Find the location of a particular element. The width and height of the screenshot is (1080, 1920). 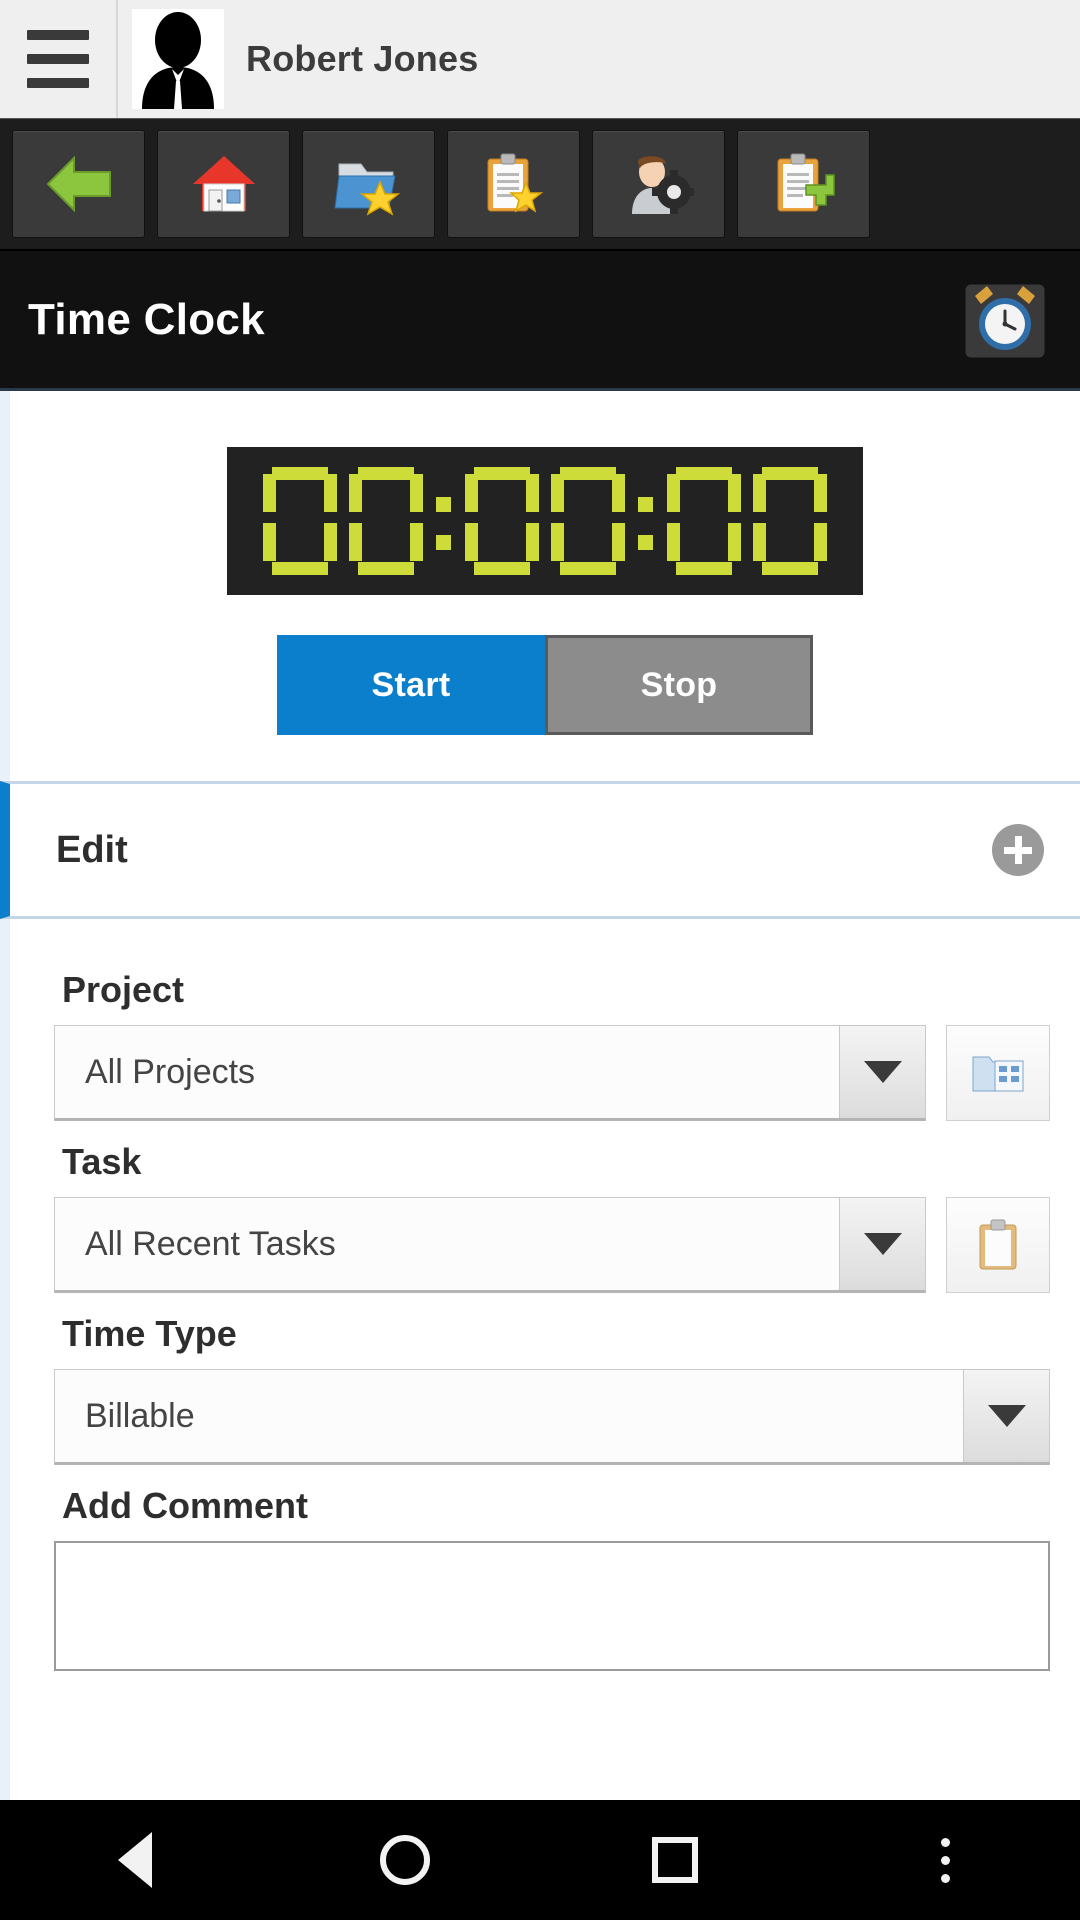

hamburger-menu-icon is located at coordinates (59, 59).